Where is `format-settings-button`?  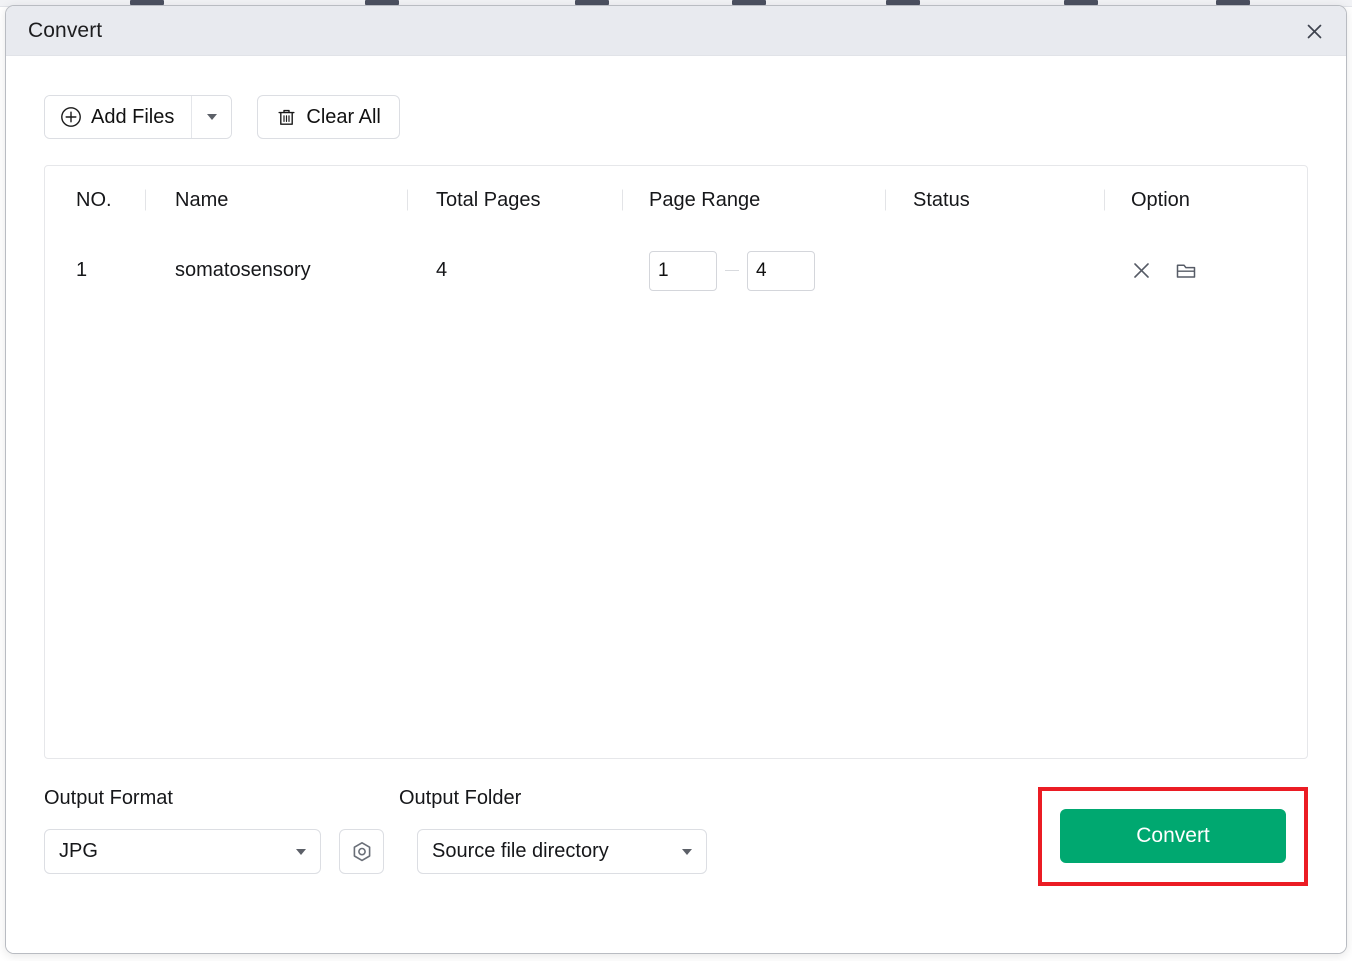 format-settings-button is located at coordinates (361, 851).